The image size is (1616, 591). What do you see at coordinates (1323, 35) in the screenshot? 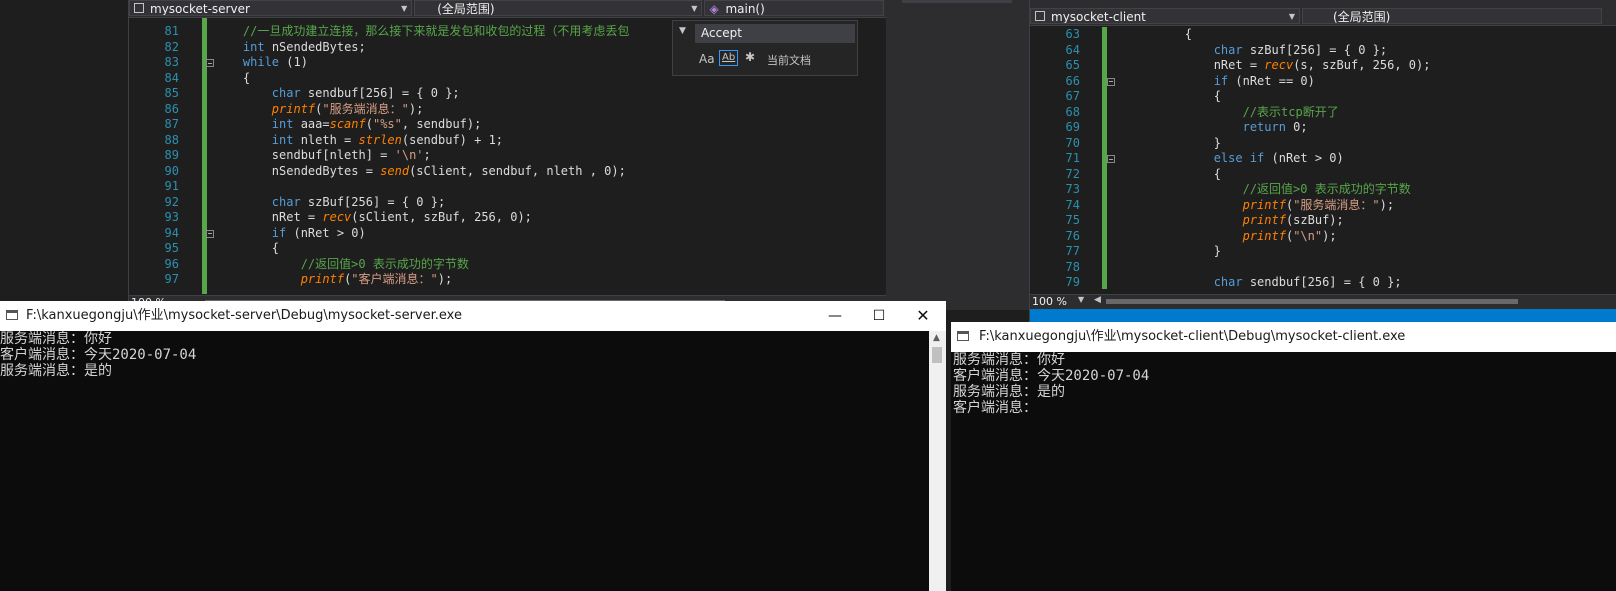
I see `code-line: 63 {` at bounding box center [1323, 35].